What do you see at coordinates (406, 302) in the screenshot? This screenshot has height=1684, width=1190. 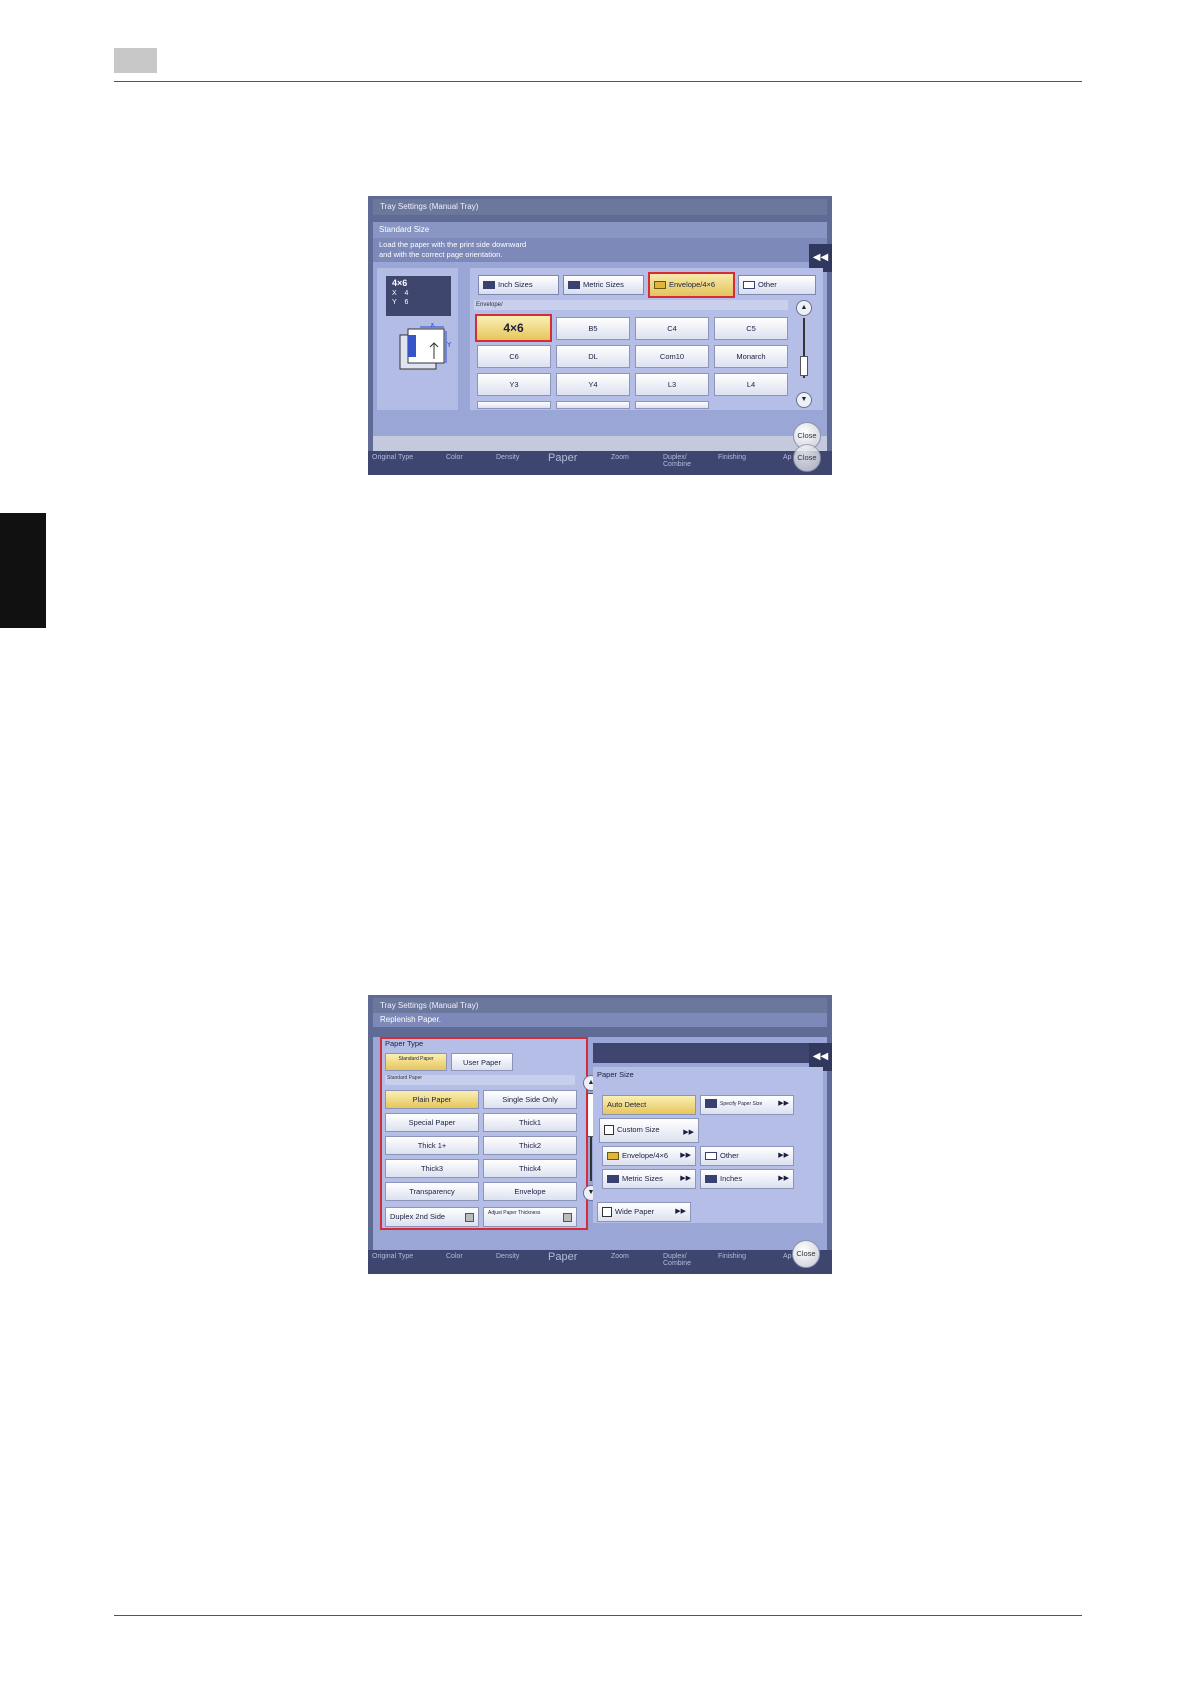 I see `y-value: 6` at bounding box center [406, 302].